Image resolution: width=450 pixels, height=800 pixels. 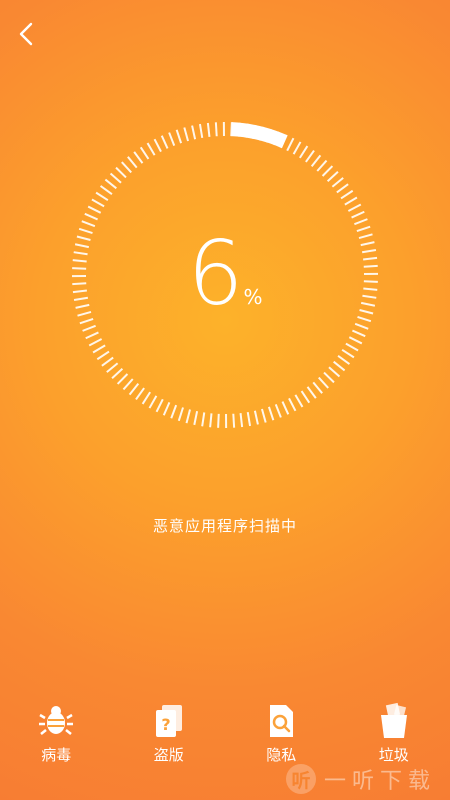 I want to click on progress-arc, so click(x=259, y=135).